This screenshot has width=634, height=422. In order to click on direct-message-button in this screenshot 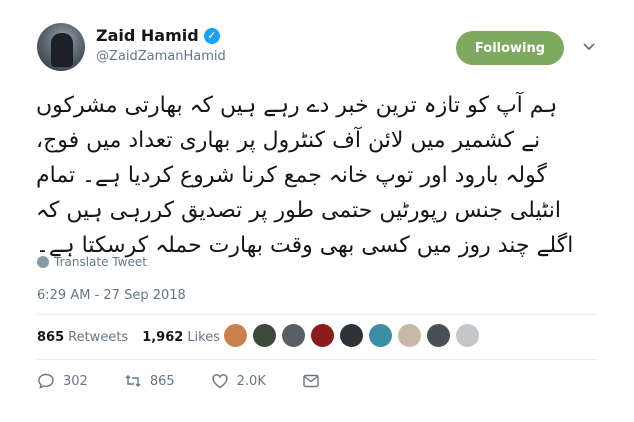, I will do `click(311, 381)`.